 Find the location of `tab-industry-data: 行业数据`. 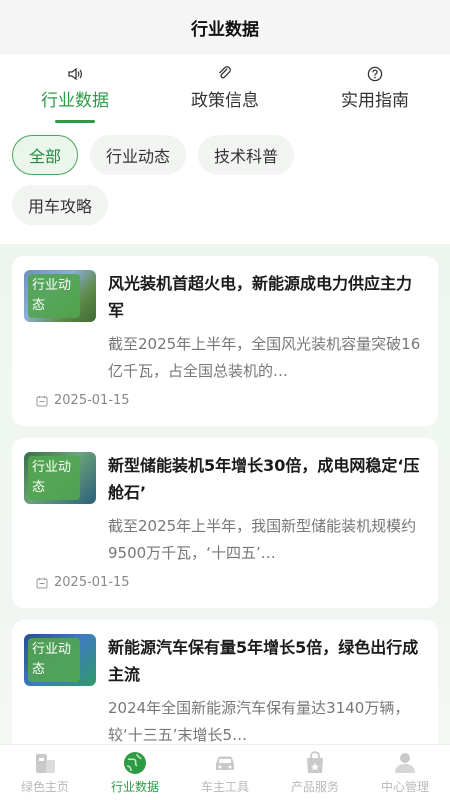

tab-industry-data: 行业数据 is located at coordinates (75, 89).